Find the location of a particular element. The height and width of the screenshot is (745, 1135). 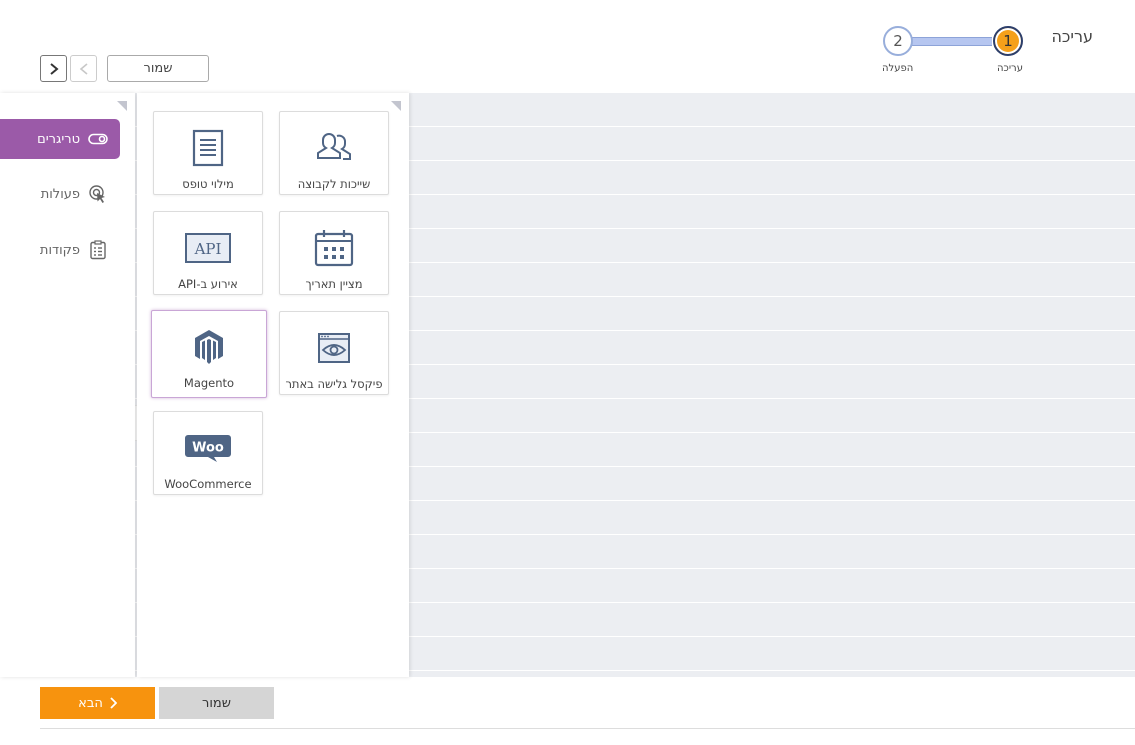

step-2-circle: 2 is located at coordinates (898, 41).